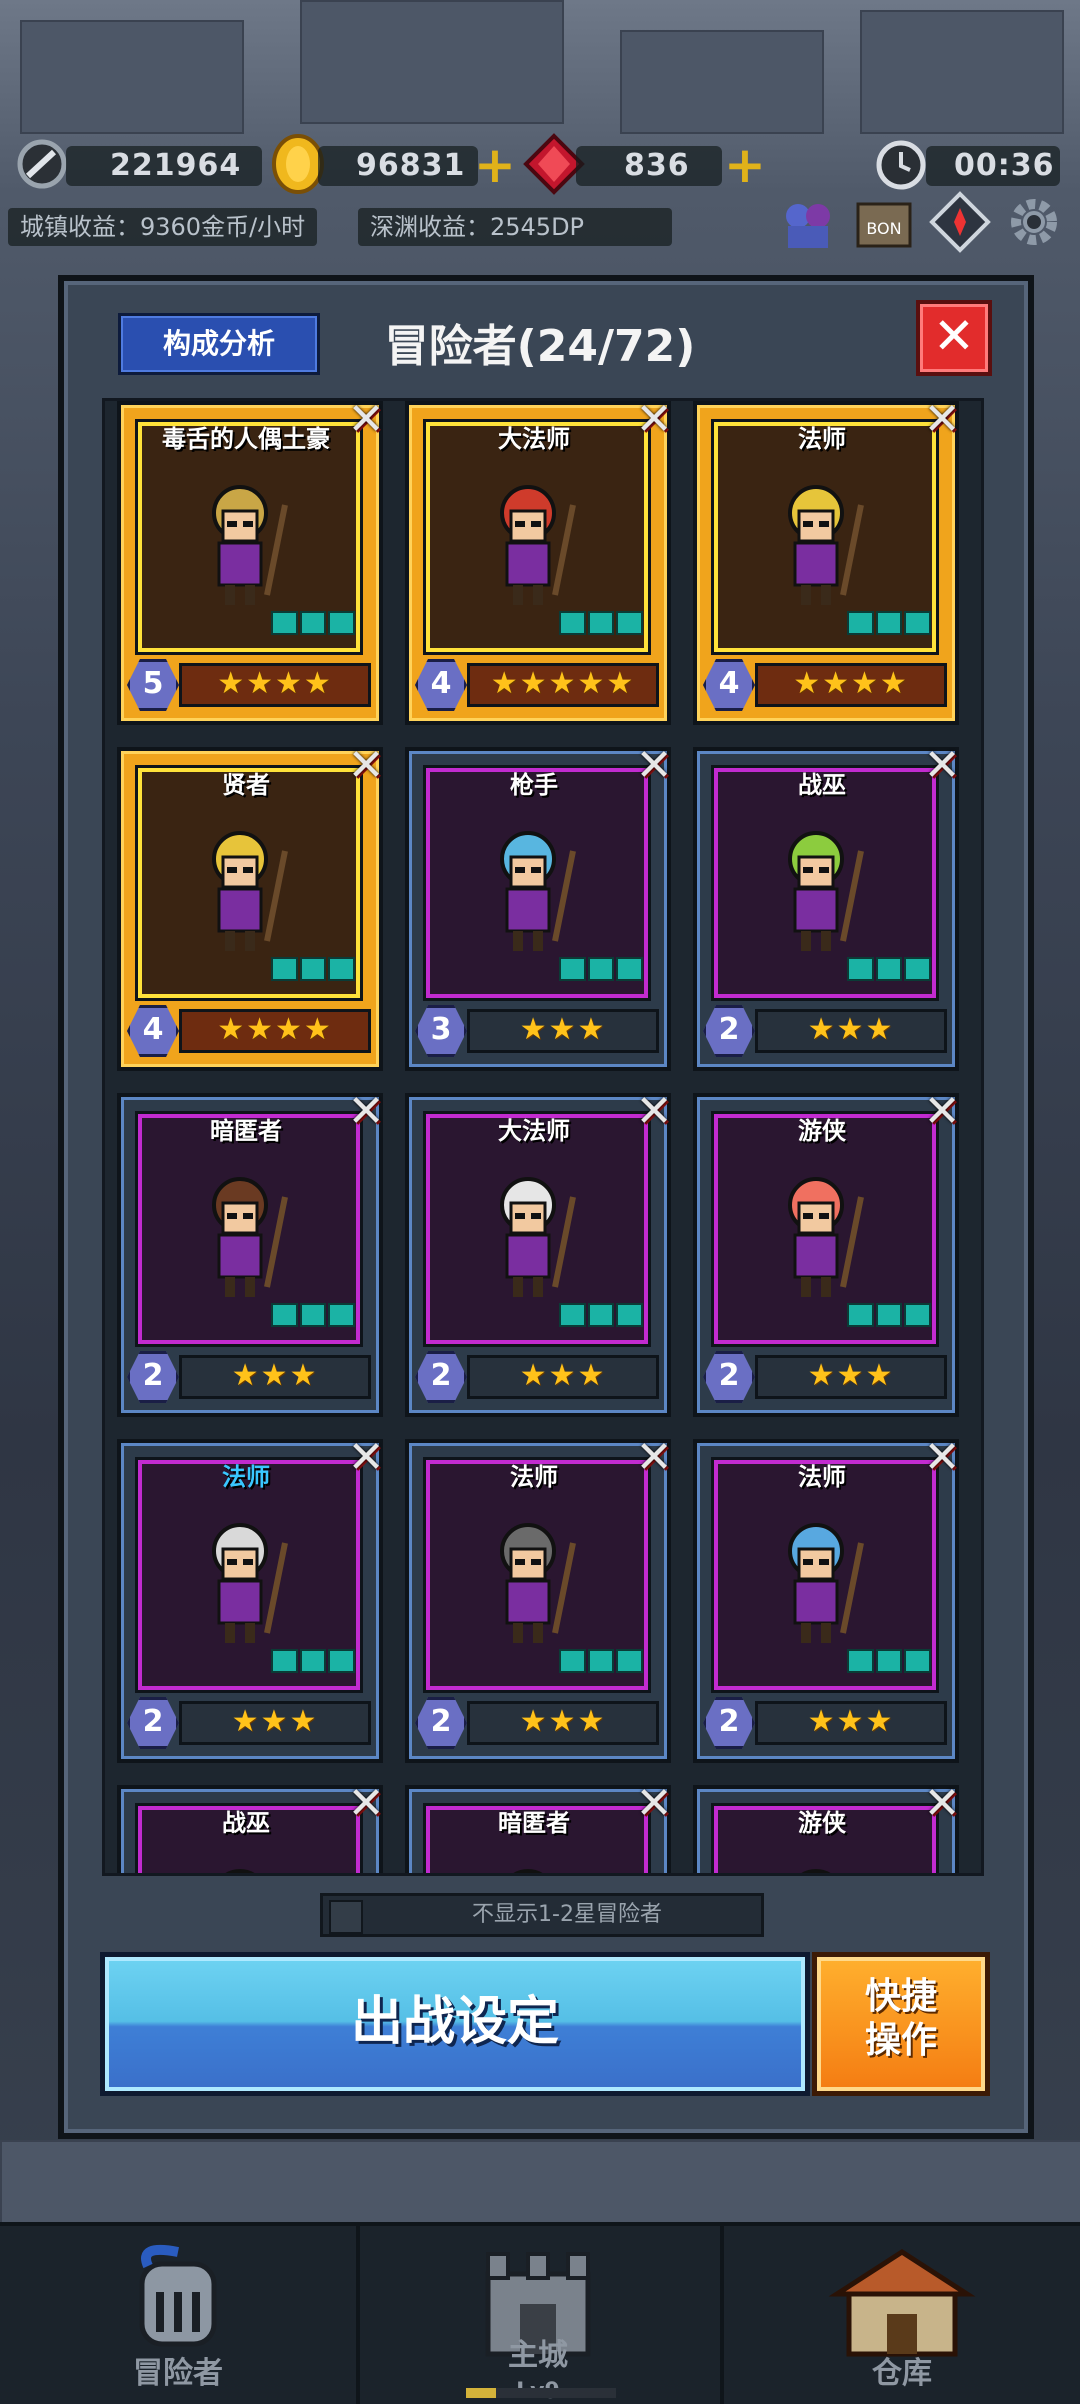 This screenshot has height=2404, width=1080. Describe the element at coordinates (538, 1252) in the screenshot. I see `adventurer-card: 大法师 ✕ 2 ★★★` at that location.